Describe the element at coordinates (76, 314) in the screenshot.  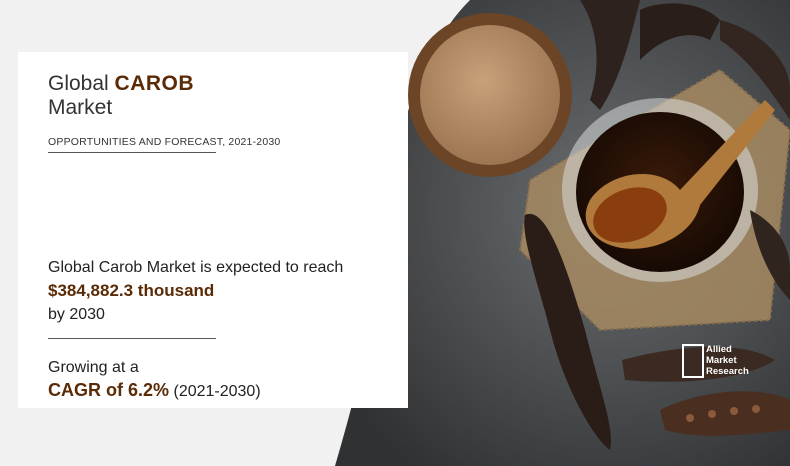
I see `statement-suffix: by 2030` at that location.